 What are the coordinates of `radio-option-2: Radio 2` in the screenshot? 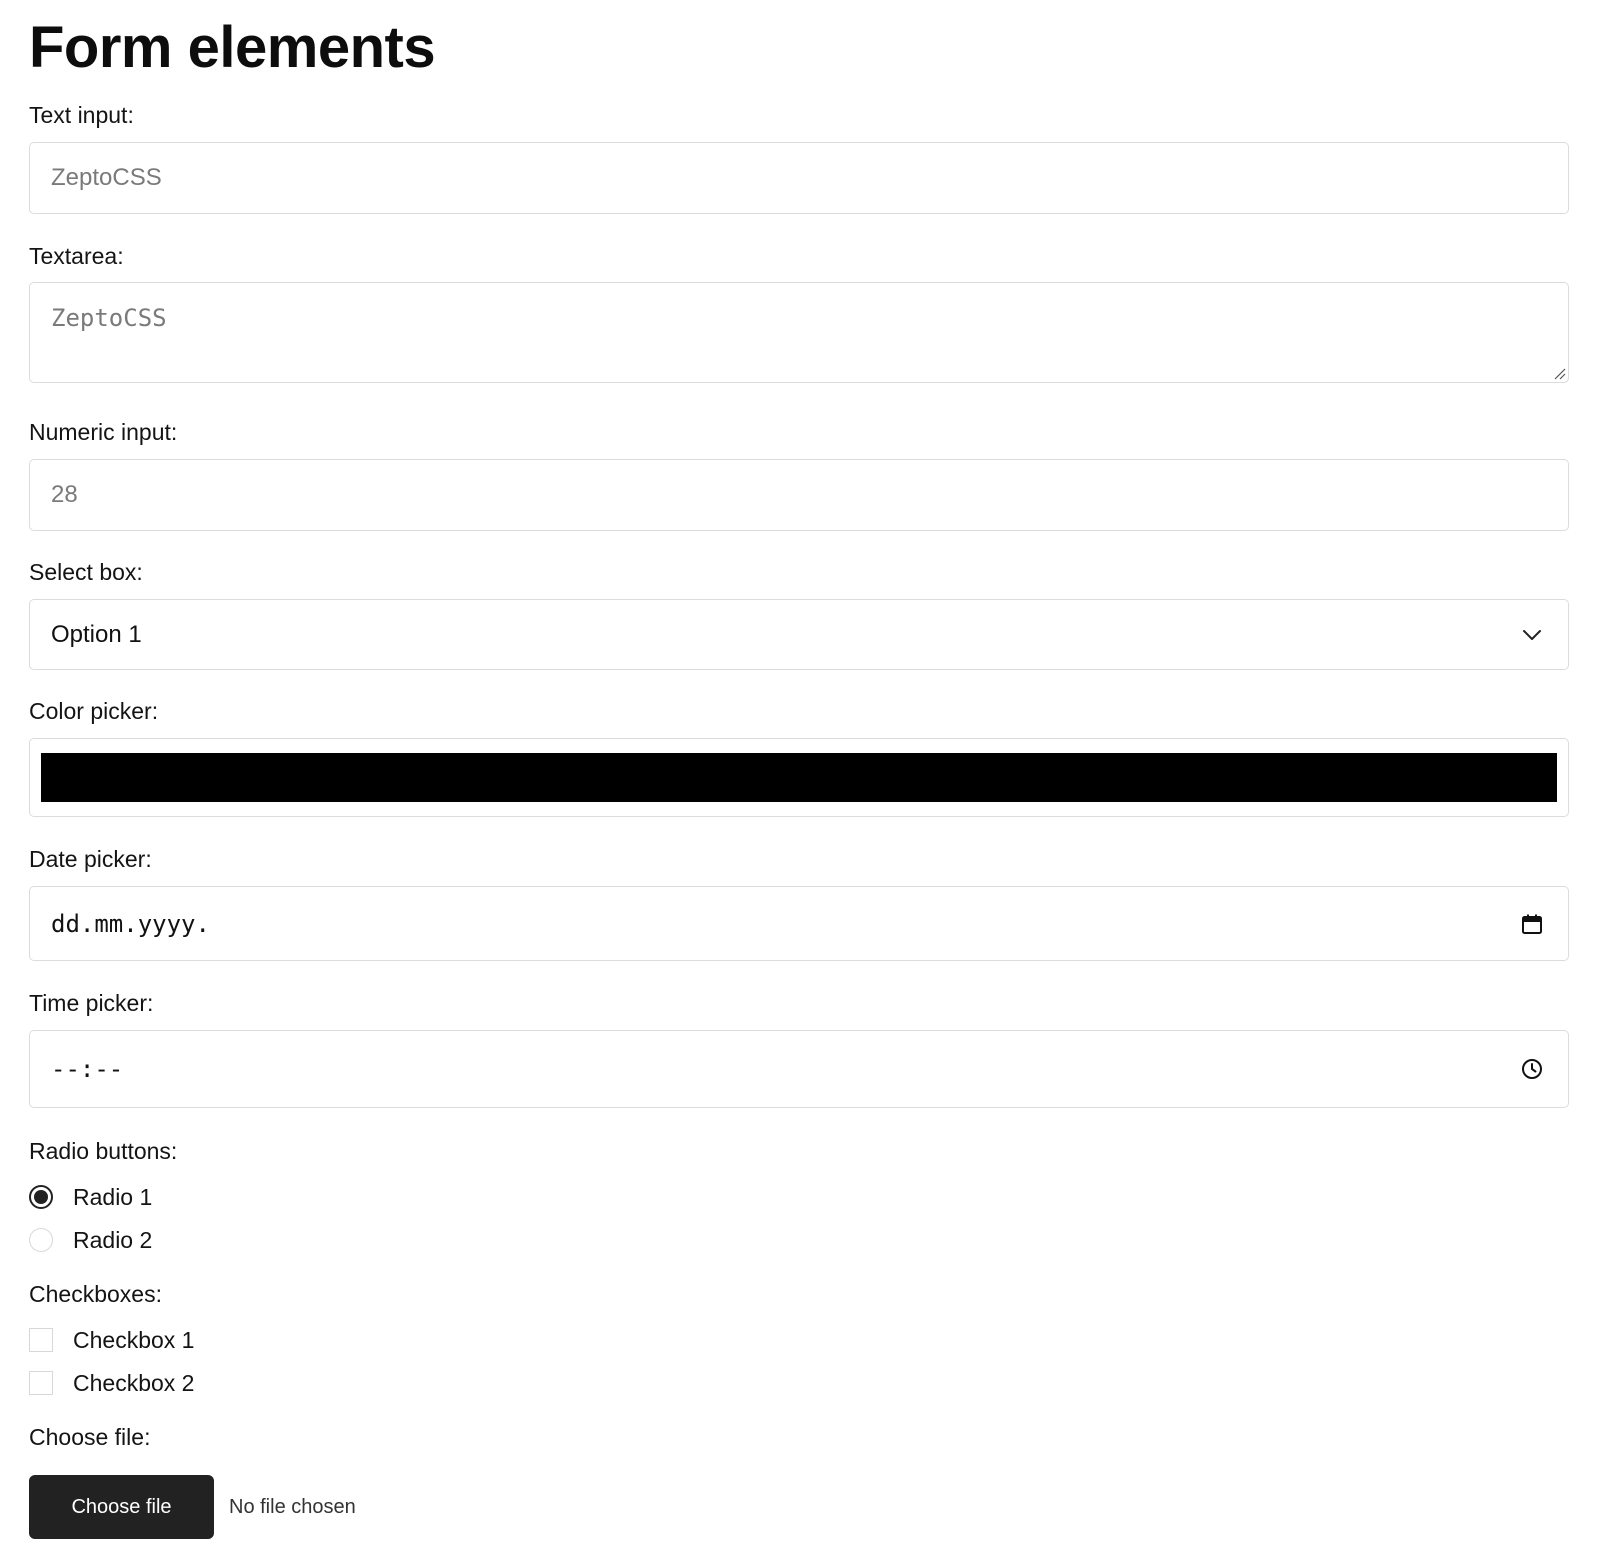 It's located at (90, 1240).